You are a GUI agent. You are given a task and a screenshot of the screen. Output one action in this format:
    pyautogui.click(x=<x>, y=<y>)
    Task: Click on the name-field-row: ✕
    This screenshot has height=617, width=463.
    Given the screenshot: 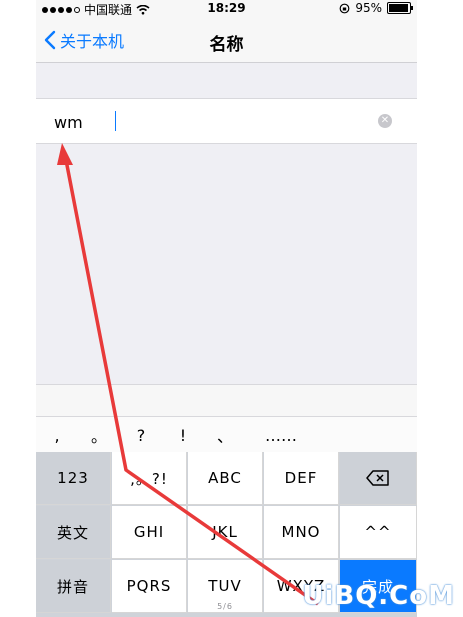 What is the action you would take?
    pyautogui.click(x=226, y=121)
    